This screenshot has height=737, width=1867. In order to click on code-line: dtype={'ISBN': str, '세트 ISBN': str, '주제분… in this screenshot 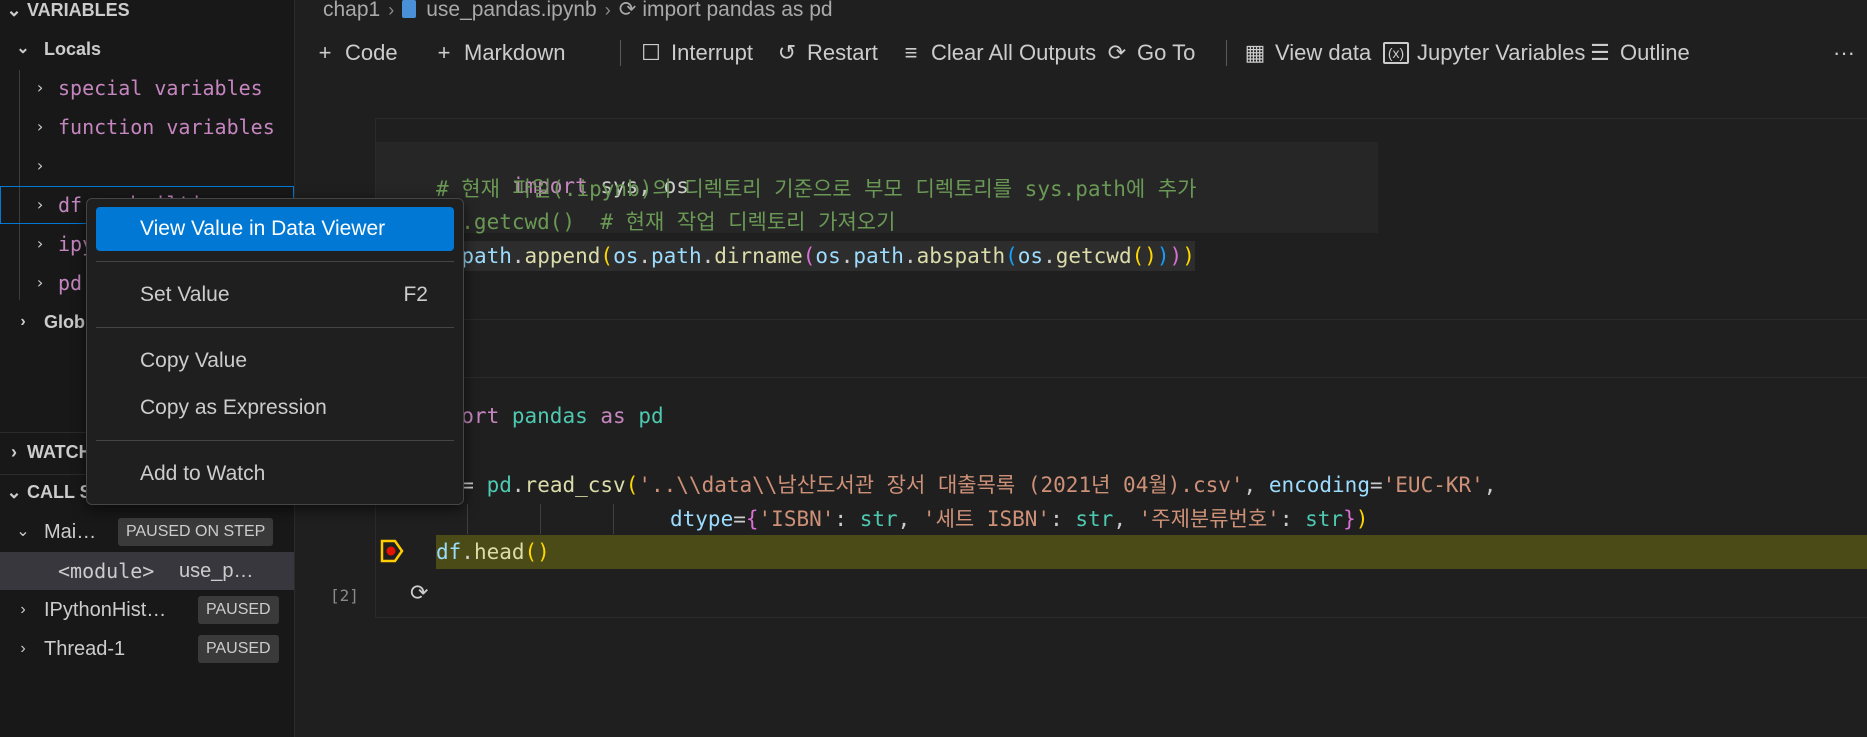, I will do `click(1019, 519)`.